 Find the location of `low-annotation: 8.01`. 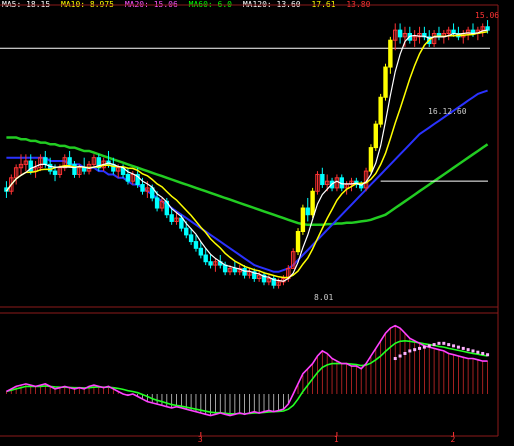

low-annotation: 8.01 is located at coordinates (323, 297).